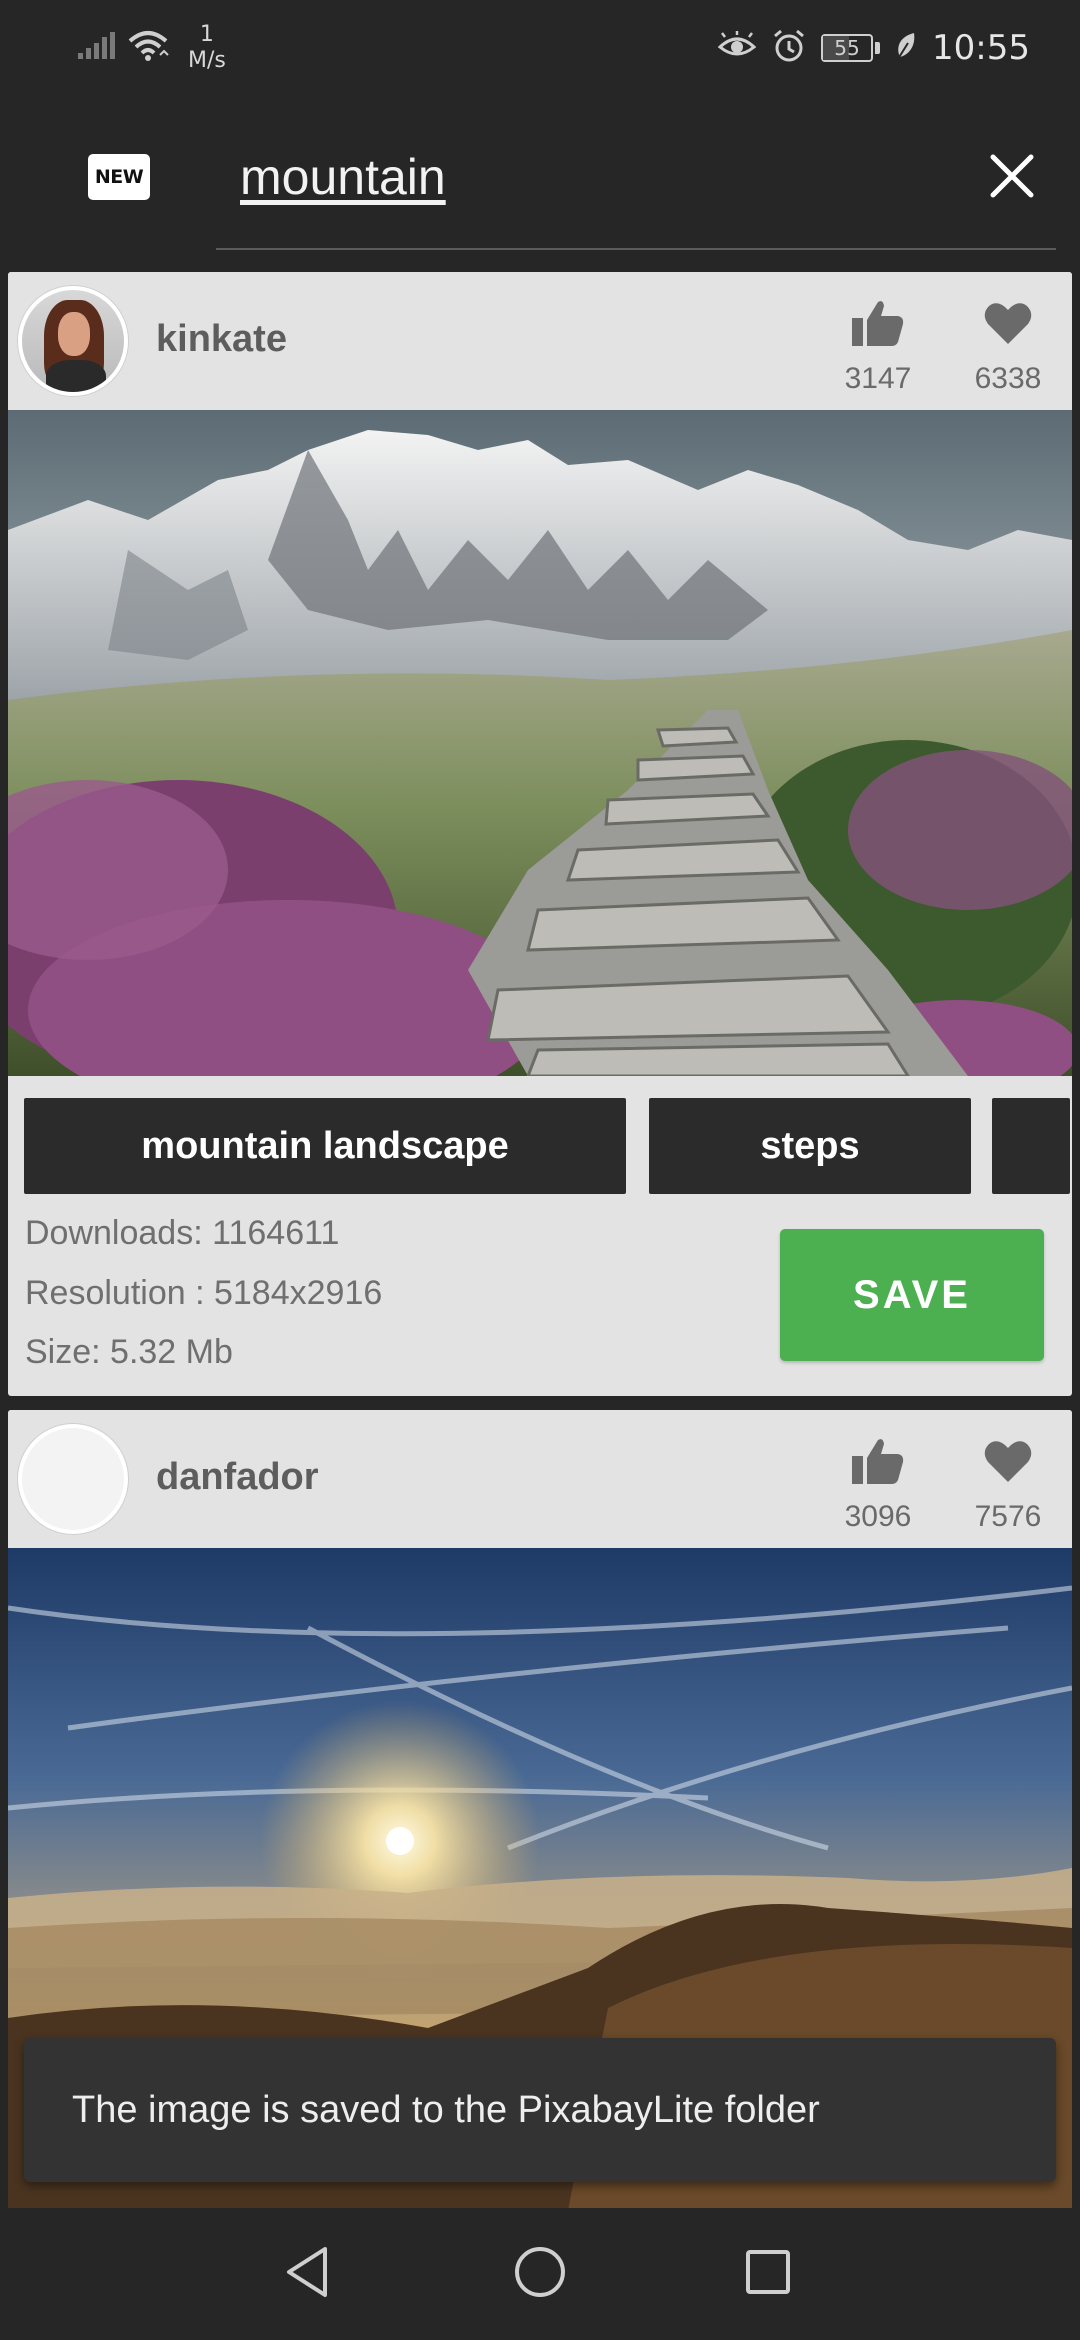 The height and width of the screenshot is (2340, 1080). What do you see at coordinates (906, 48) in the screenshot?
I see `power-saving-icon` at bounding box center [906, 48].